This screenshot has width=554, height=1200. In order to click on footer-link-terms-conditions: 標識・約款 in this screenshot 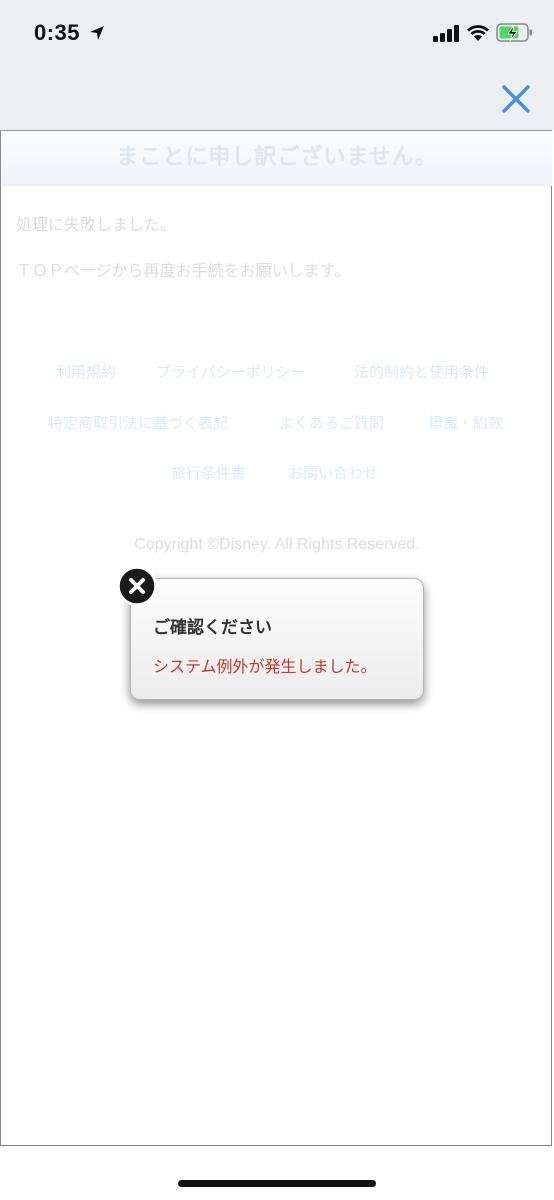, I will do `click(465, 422)`.